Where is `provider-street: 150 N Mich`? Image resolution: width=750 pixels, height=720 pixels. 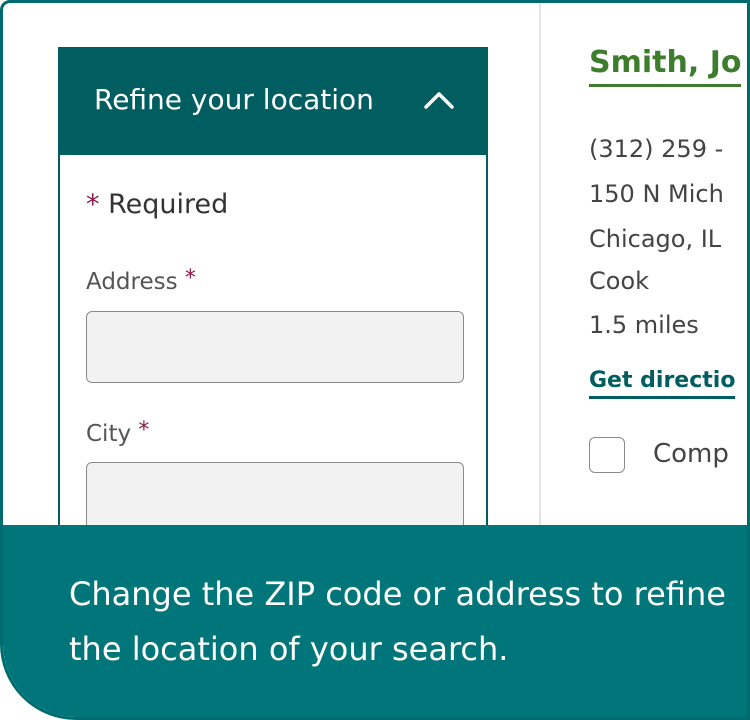
provider-street: 150 N Mich is located at coordinates (656, 194).